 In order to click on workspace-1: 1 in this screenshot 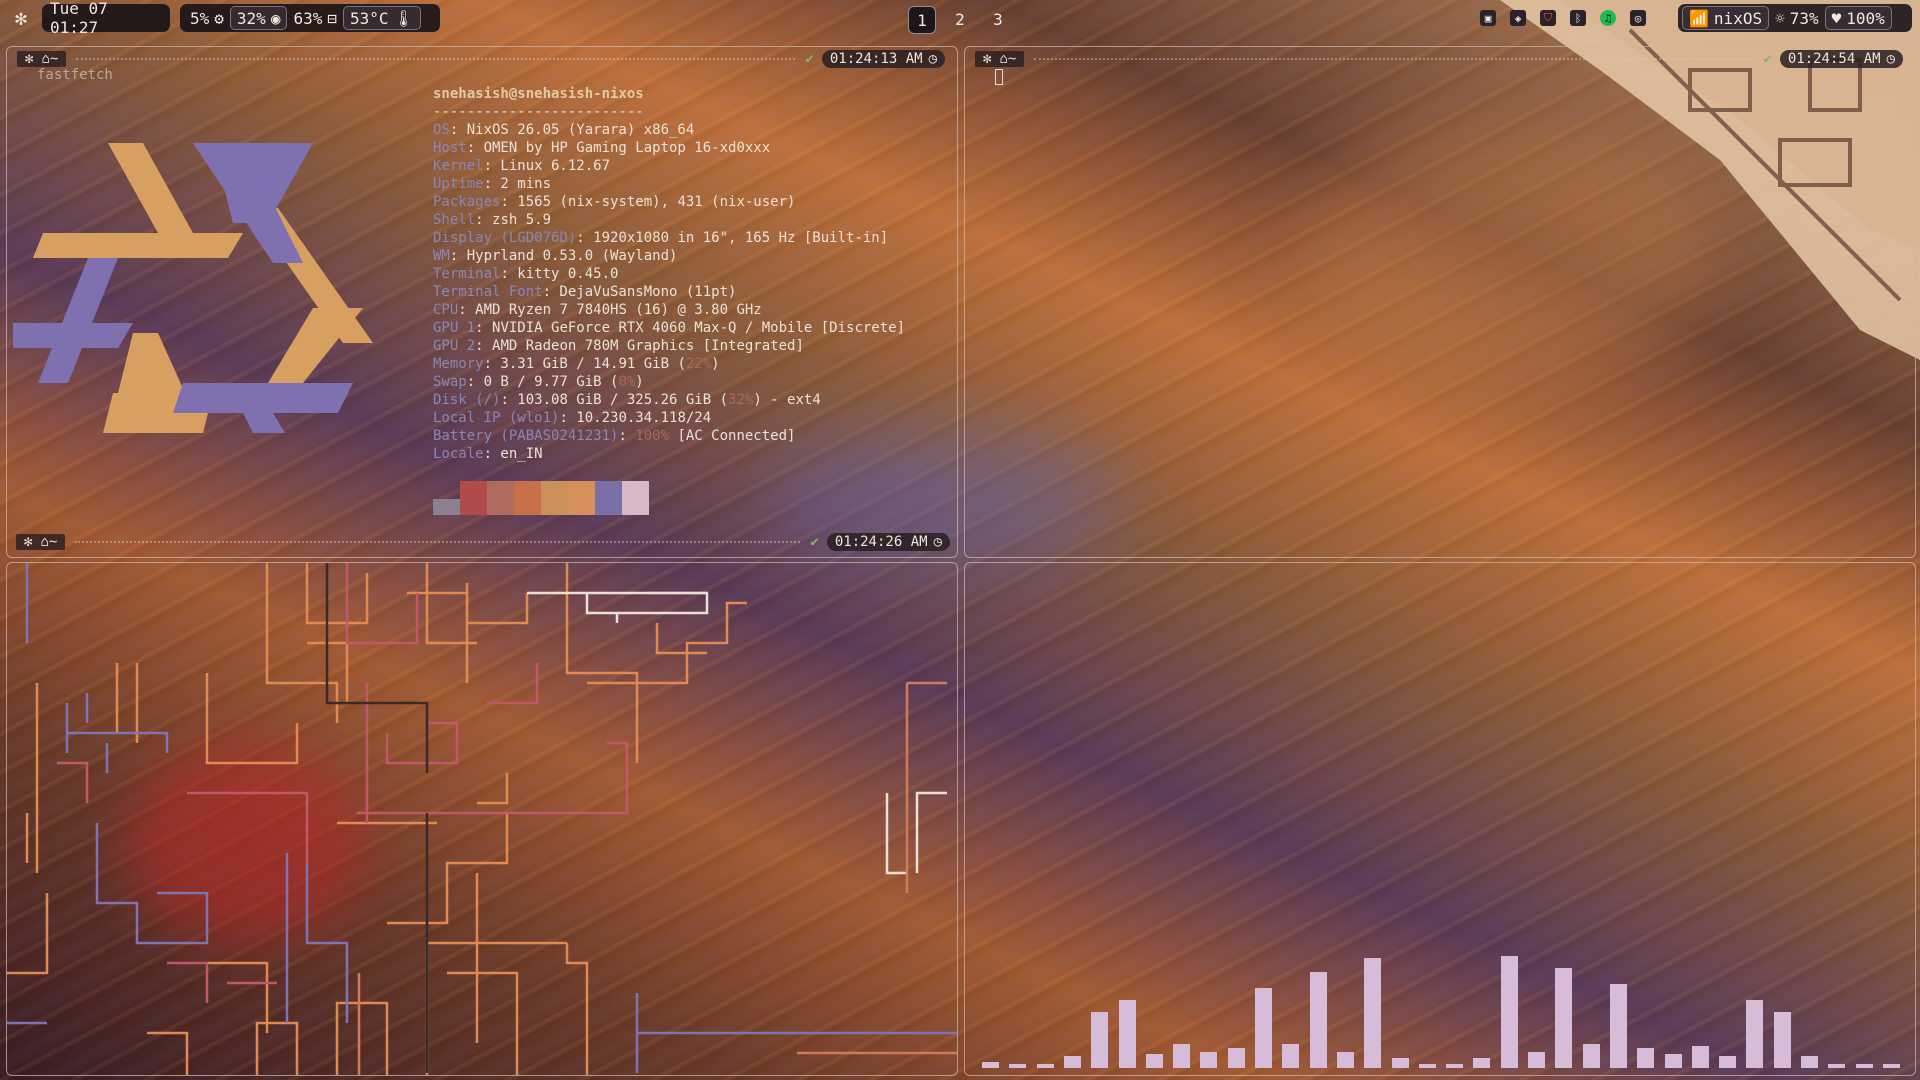, I will do `click(922, 20)`.